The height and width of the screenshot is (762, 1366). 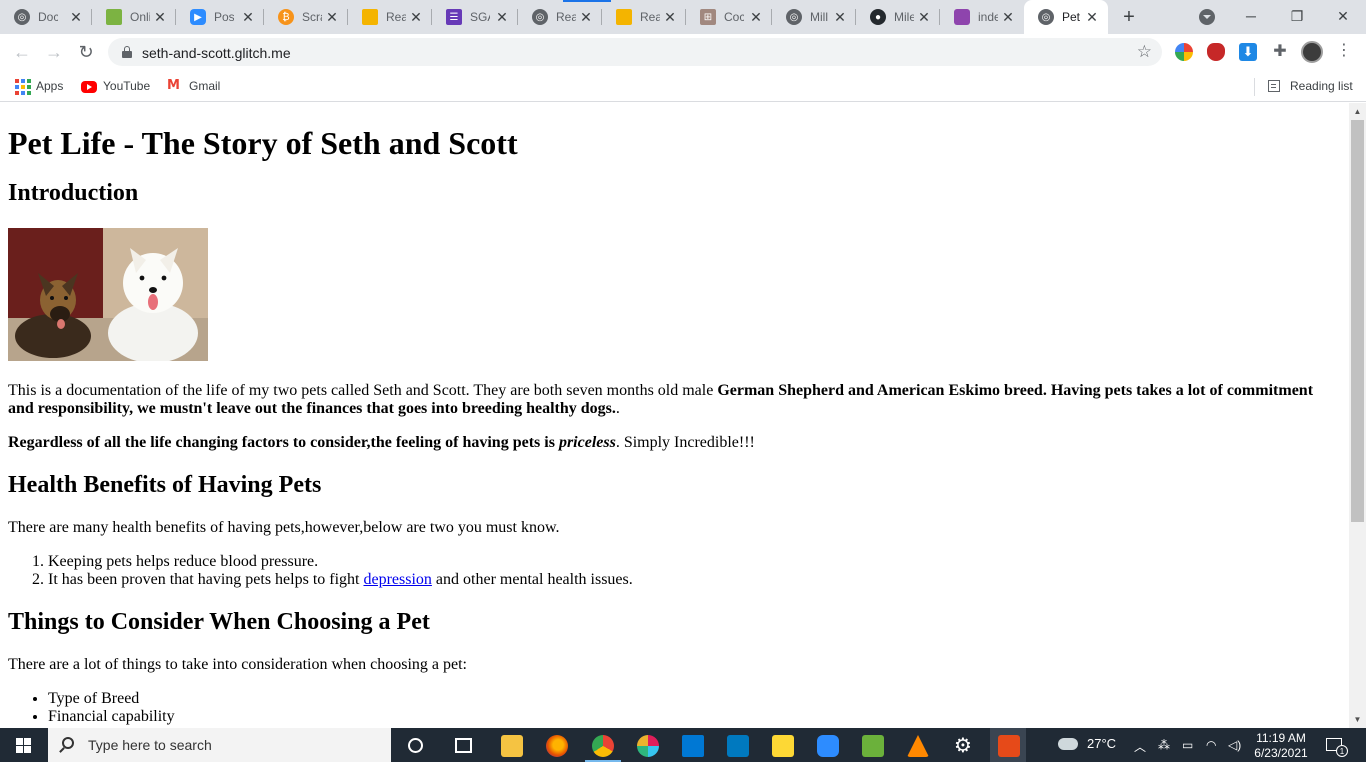 I want to click on bookmarks-bar: Apps YouTube M Gmail Reading list, so click(x=683, y=86).